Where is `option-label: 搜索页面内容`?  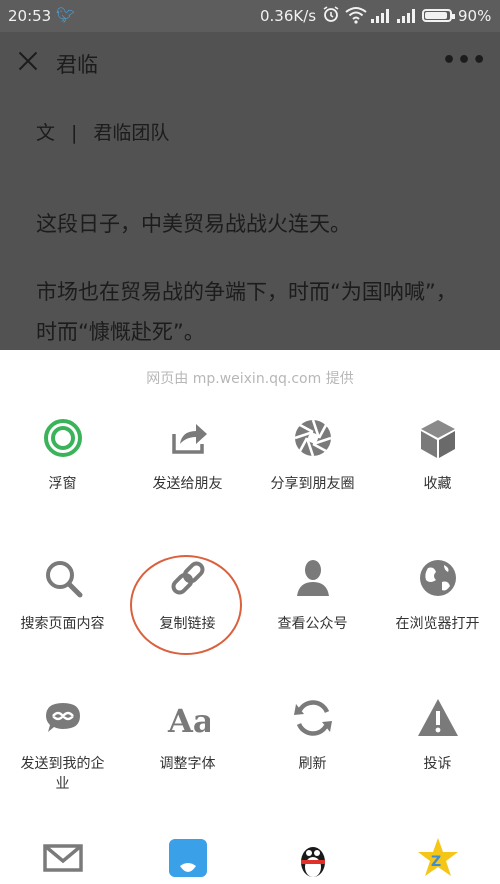 option-label: 搜索页面内容 is located at coordinates (62, 624).